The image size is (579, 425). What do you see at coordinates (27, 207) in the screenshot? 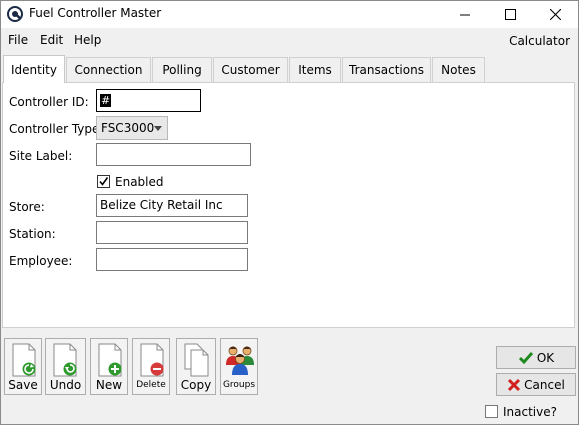
I see `store-label: Store:` at bounding box center [27, 207].